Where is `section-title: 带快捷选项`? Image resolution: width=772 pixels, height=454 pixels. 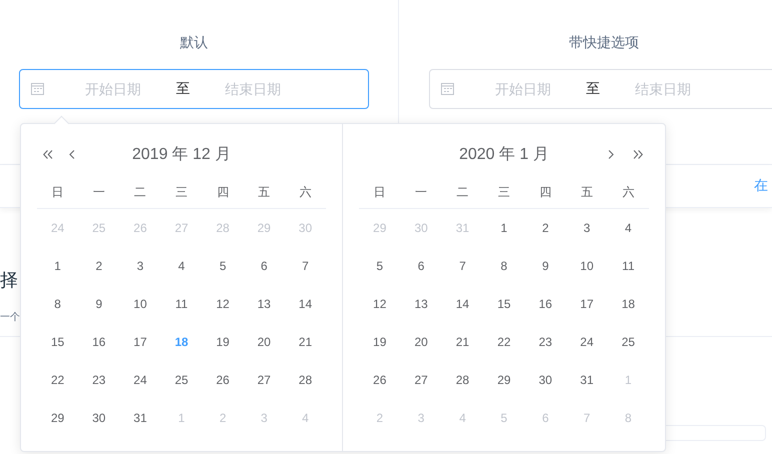 section-title: 带快捷选项 is located at coordinates (604, 42).